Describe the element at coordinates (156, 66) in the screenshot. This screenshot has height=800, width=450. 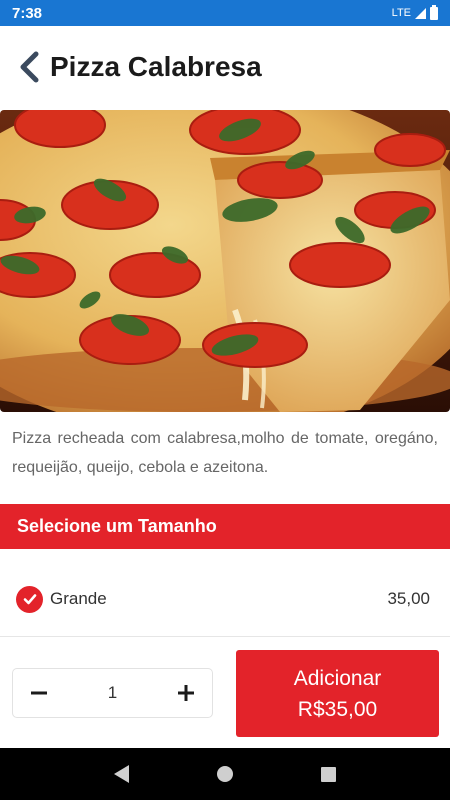
I see `page-title: Pizza Calabresa` at that location.